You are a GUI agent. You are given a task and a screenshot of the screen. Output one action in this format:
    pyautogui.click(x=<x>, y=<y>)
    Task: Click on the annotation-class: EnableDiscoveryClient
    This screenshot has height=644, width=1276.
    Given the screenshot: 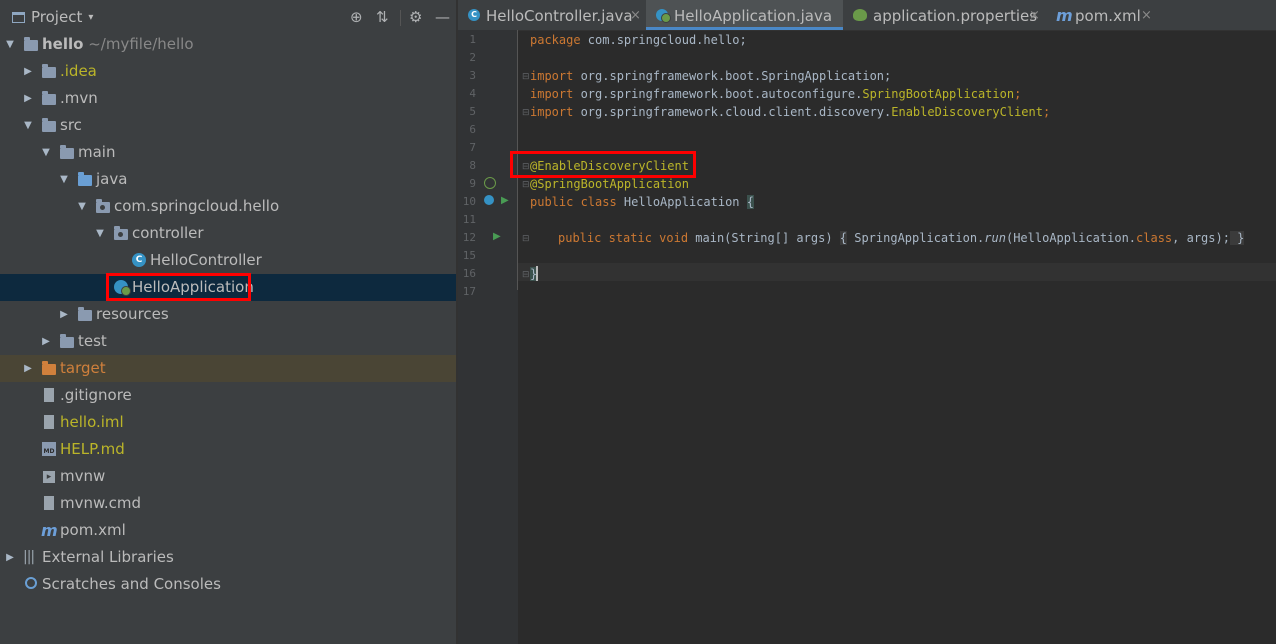 What is the action you would take?
    pyautogui.click(x=967, y=112)
    